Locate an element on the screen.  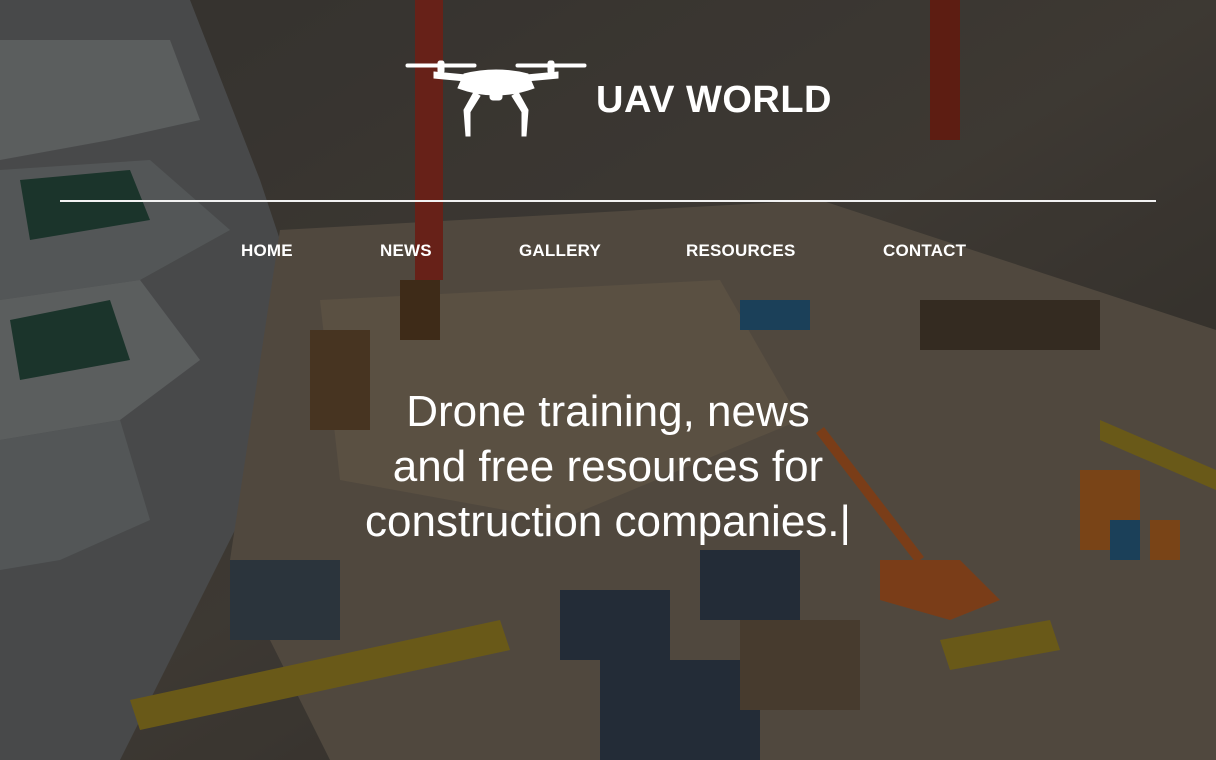
hero-line-2: and free resources for is located at coordinates (608, 466).